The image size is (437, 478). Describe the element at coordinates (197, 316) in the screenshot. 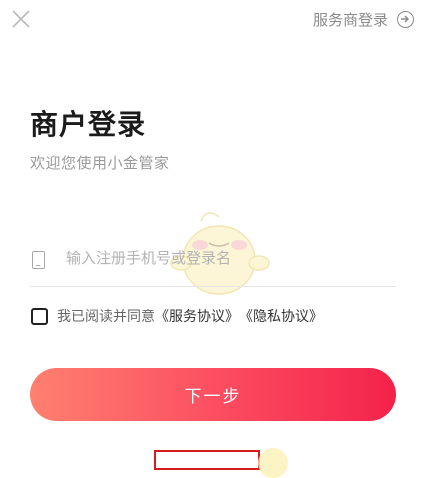

I see `service-agreement-link: 《服务协议》` at that location.